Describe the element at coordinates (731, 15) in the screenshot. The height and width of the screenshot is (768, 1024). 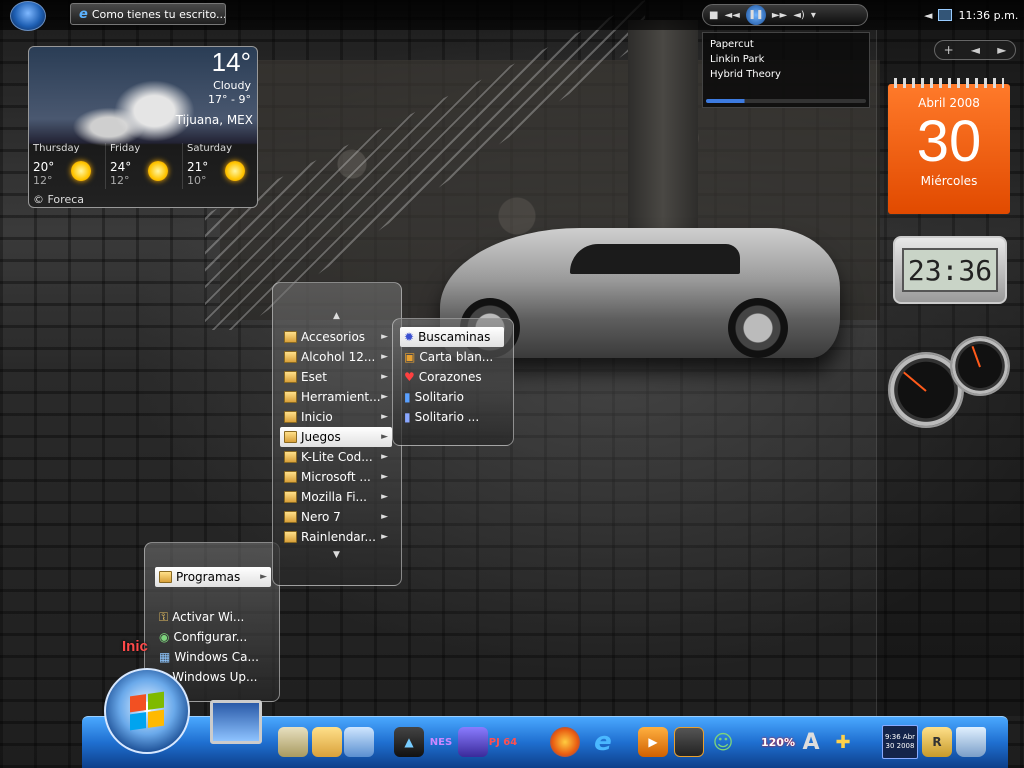
I see `media-previous-button: ◄◄` at that location.